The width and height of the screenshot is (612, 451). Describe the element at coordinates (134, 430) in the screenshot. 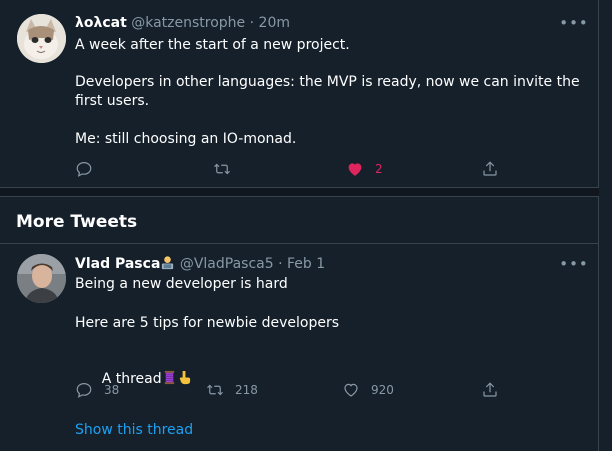

I see `show-thread-link: Show this thread` at that location.